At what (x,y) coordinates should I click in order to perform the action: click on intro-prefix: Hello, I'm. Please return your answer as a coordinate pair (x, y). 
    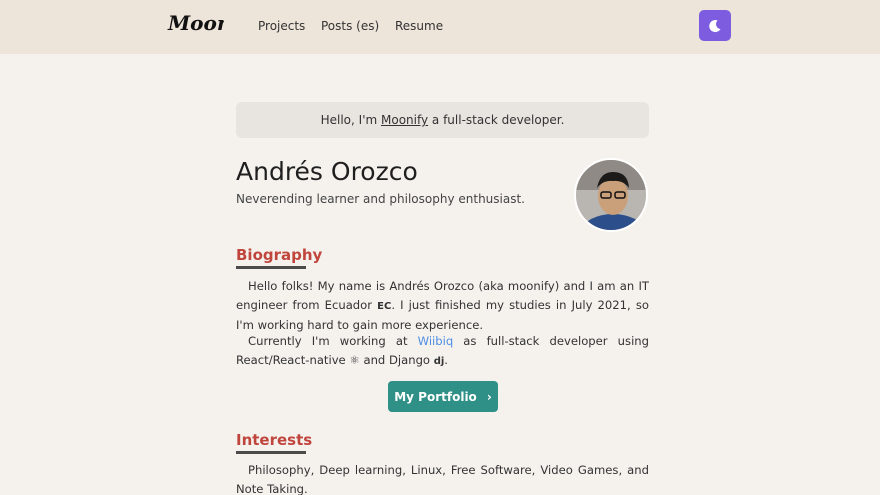
    Looking at the image, I should click on (350, 120).